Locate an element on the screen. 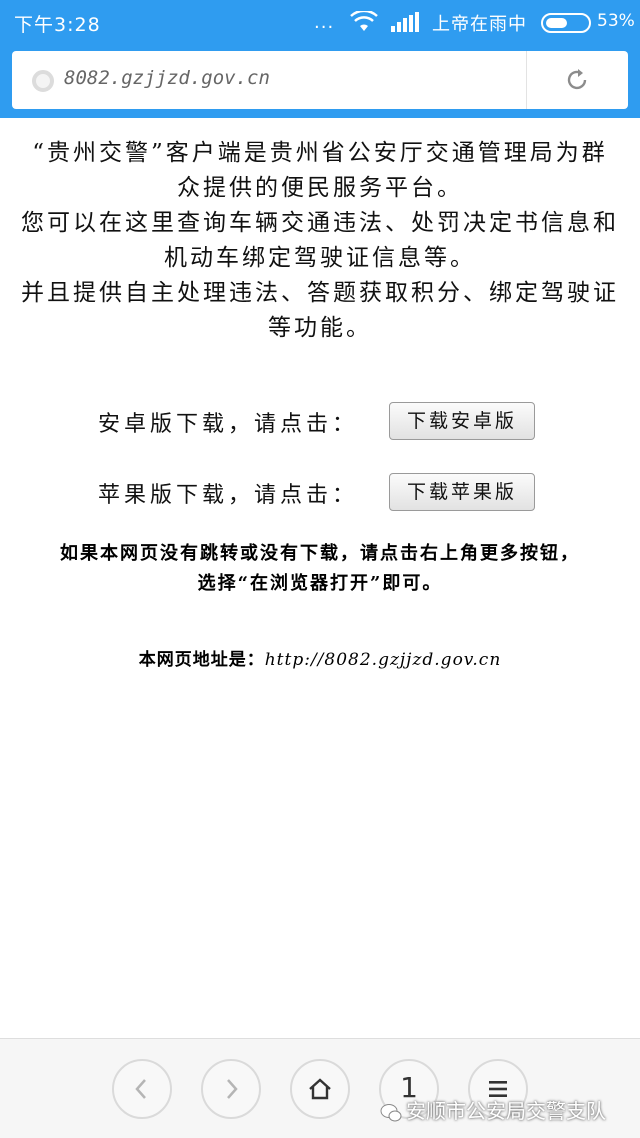  intro-line-2: 您可以在这里查询车辆交通违法、处罚决定书信息和机动车绑定驾驶证信息等。 is located at coordinates (320, 240).